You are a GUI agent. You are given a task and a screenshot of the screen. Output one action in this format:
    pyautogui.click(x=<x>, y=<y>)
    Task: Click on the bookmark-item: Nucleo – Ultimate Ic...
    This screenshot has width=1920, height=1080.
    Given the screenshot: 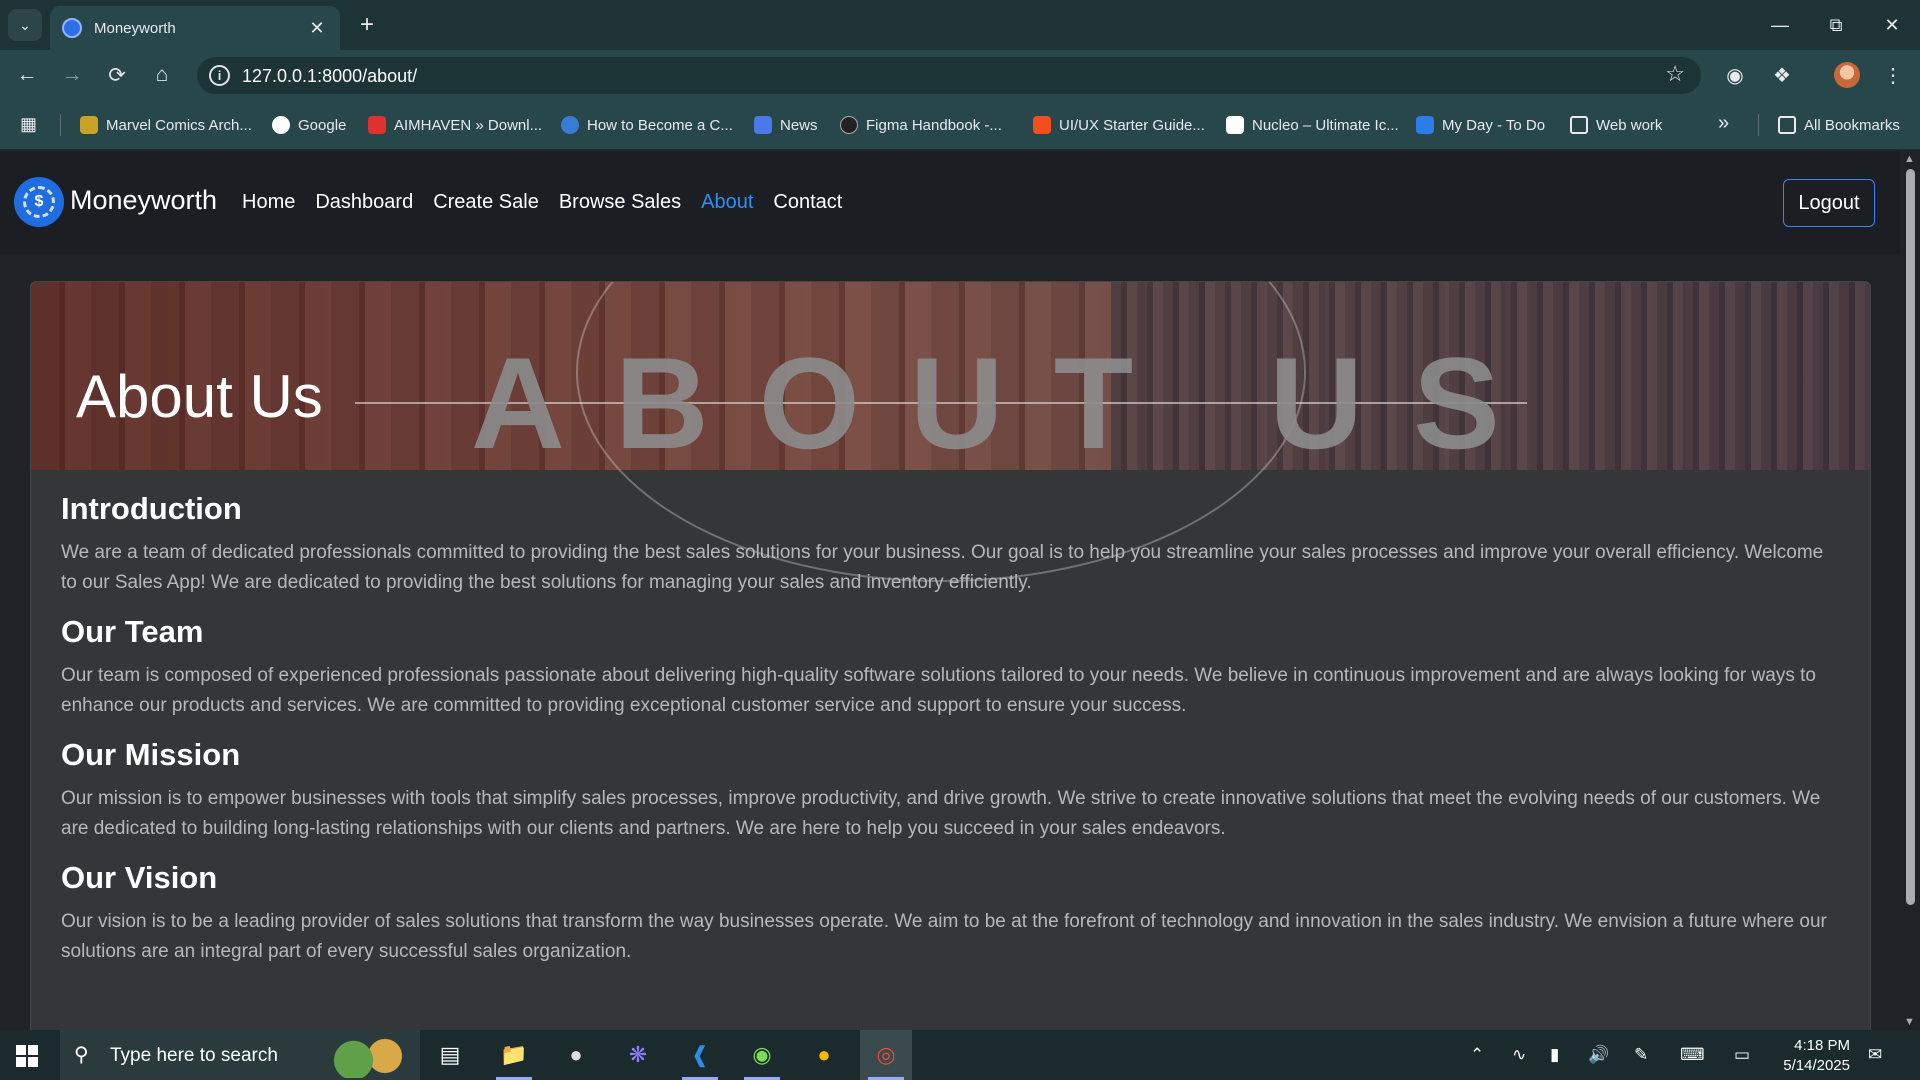 What is the action you would take?
    pyautogui.click(x=1312, y=125)
    